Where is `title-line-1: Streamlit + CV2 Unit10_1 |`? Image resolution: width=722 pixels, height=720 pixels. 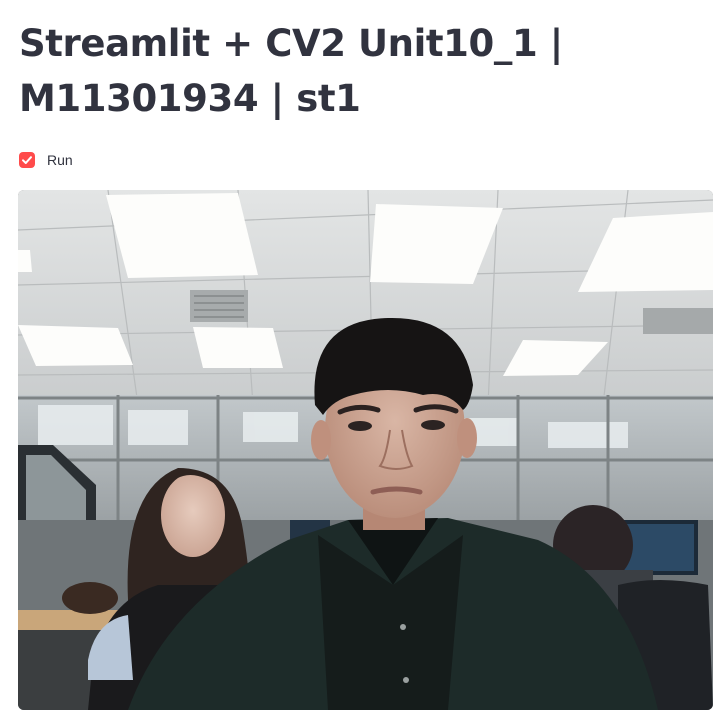
title-line-1: Streamlit + CV2 Unit10_1 | is located at coordinates (291, 43).